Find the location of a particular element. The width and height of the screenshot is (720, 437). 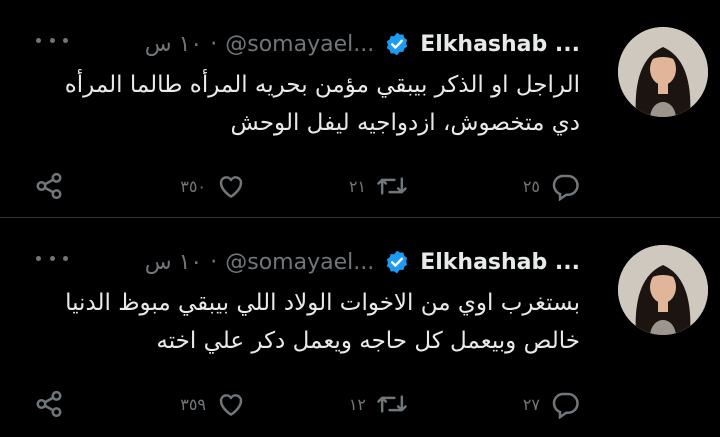

like-count: ٣٥٠ is located at coordinates (193, 186).